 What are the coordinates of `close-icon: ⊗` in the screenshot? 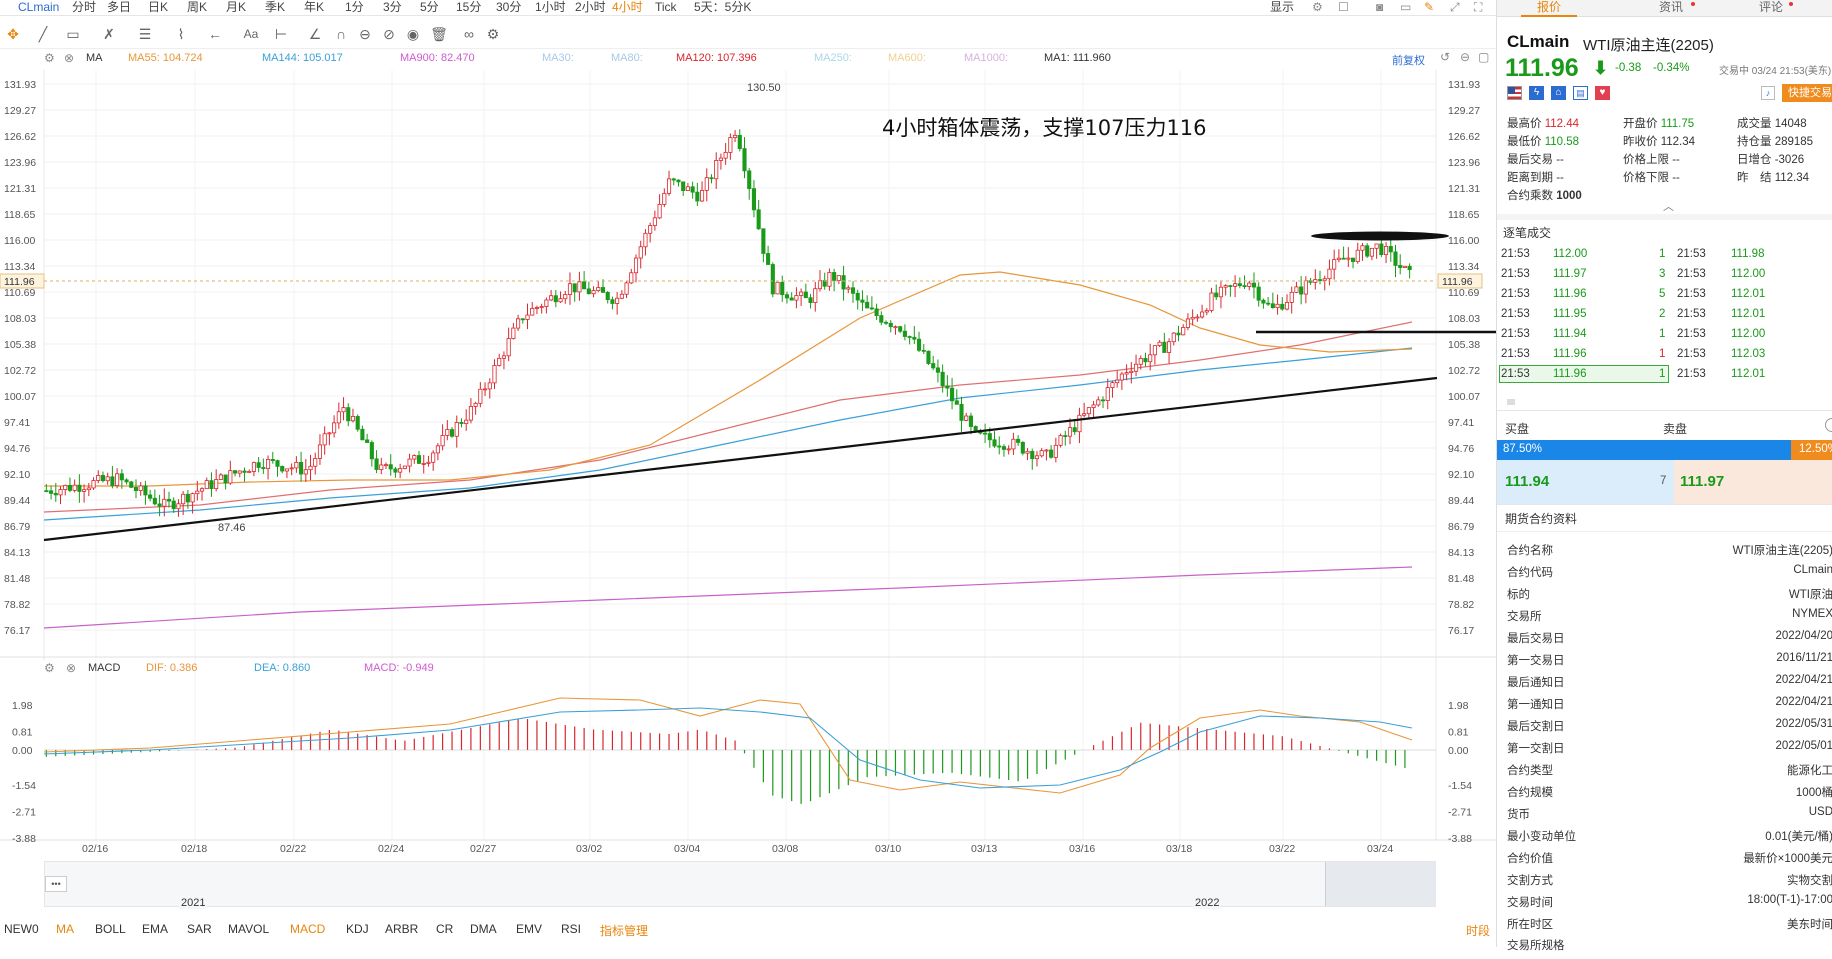 It's located at (71, 668).